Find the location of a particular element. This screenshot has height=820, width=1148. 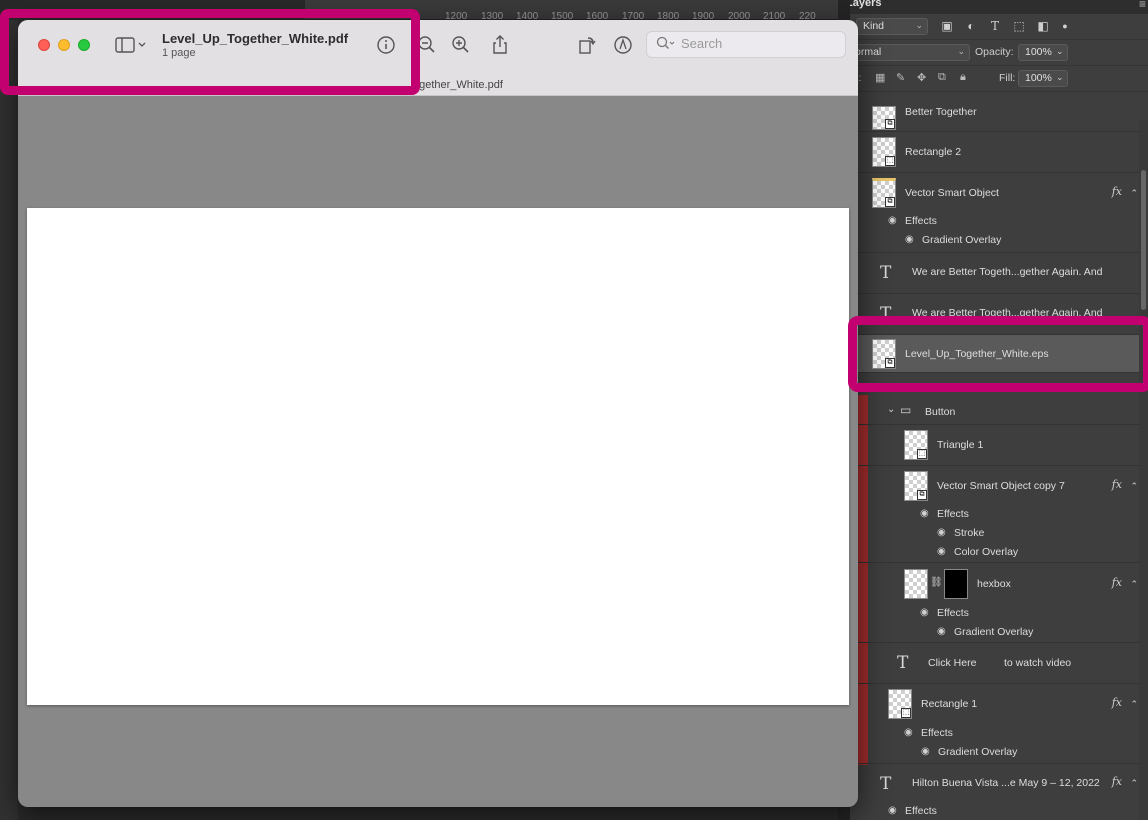

layer-row: T Click Here to watch video is located at coordinates (995, 663).